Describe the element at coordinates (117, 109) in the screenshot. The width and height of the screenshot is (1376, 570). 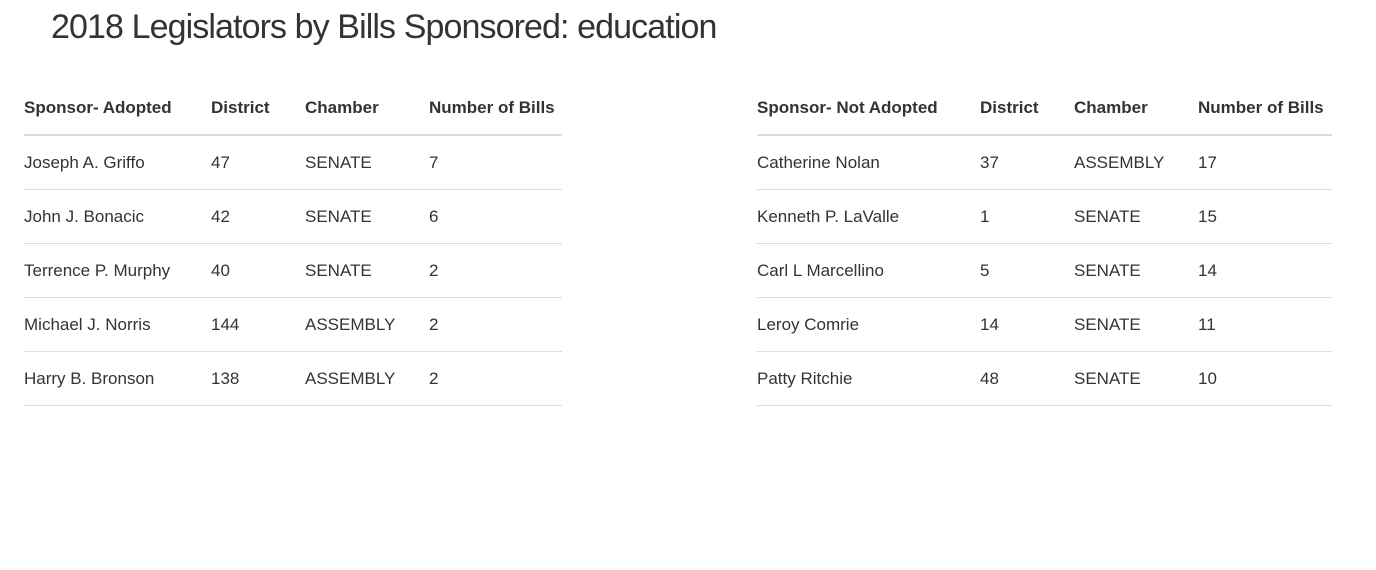
I see `column-header-sponsor: Sponsor- Adopted` at that location.